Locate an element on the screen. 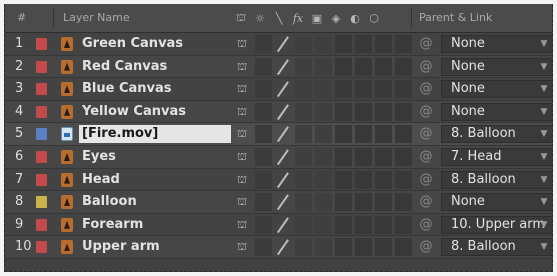  layer-row: 6 Eyes ⛫ @7. Head ▼ is located at coordinates (278, 157).